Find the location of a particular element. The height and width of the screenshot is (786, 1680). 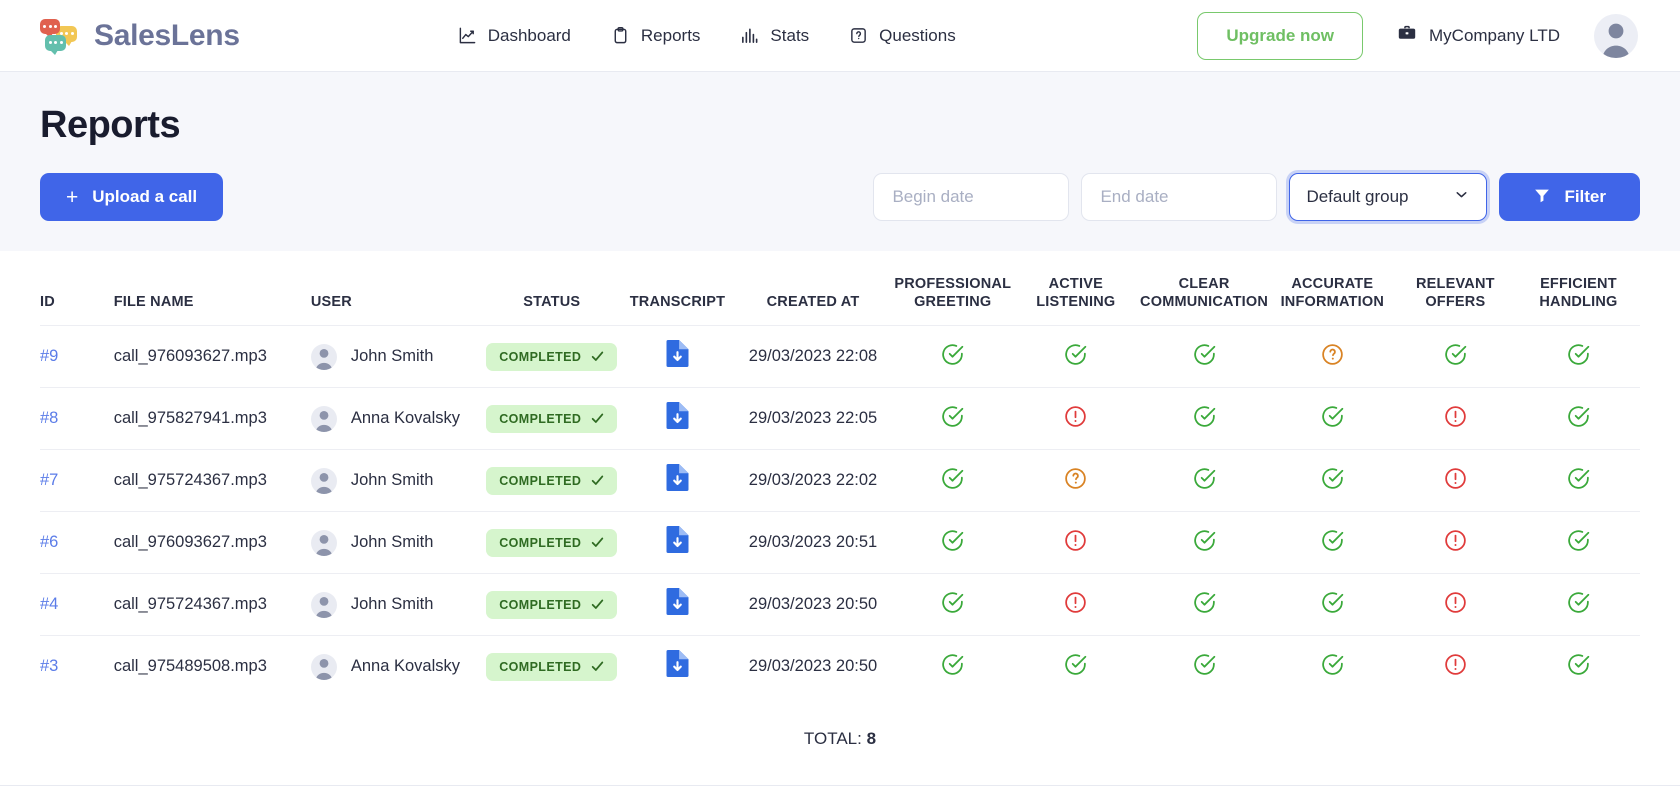

created-at-cell: 29/03/2023 20:51 is located at coordinates (813, 542).